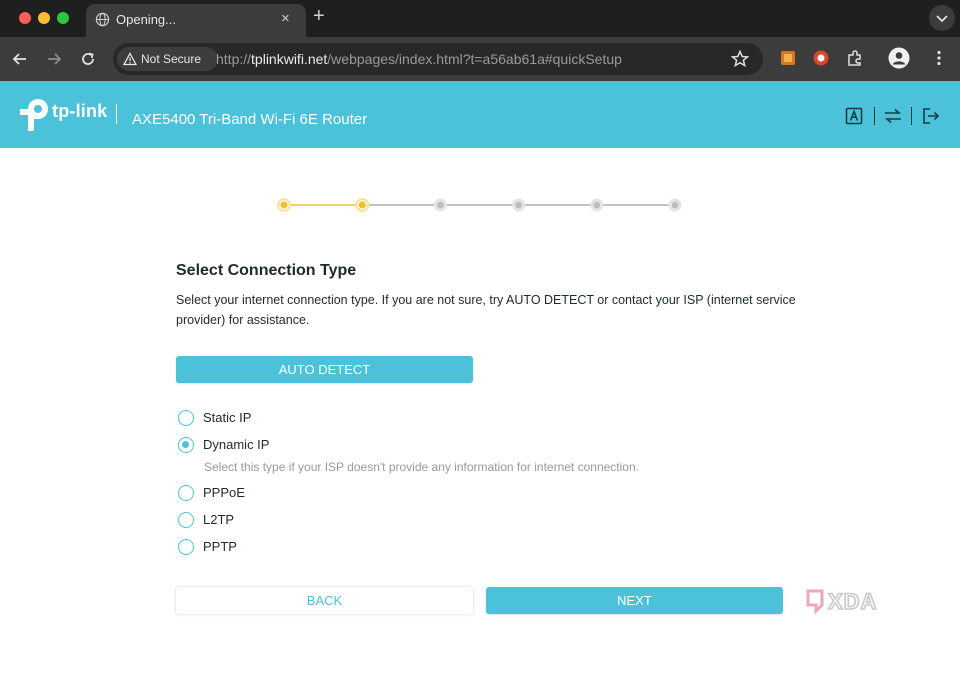 This screenshot has height=680, width=960. What do you see at coordinates (899, 58) in the screenshot?
I see `profile-avatar-icon` at bounding box center [899, 58].